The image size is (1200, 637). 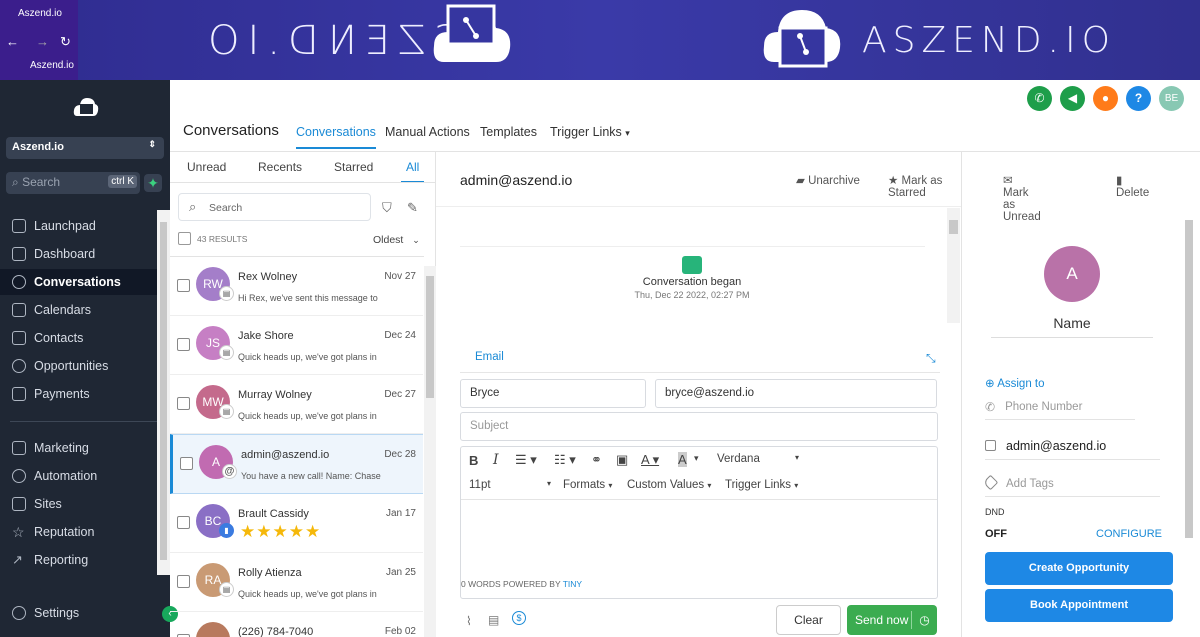 I want to click on sidebar-item-reporting: ↗ Reporting, so click(x=78, y=560).